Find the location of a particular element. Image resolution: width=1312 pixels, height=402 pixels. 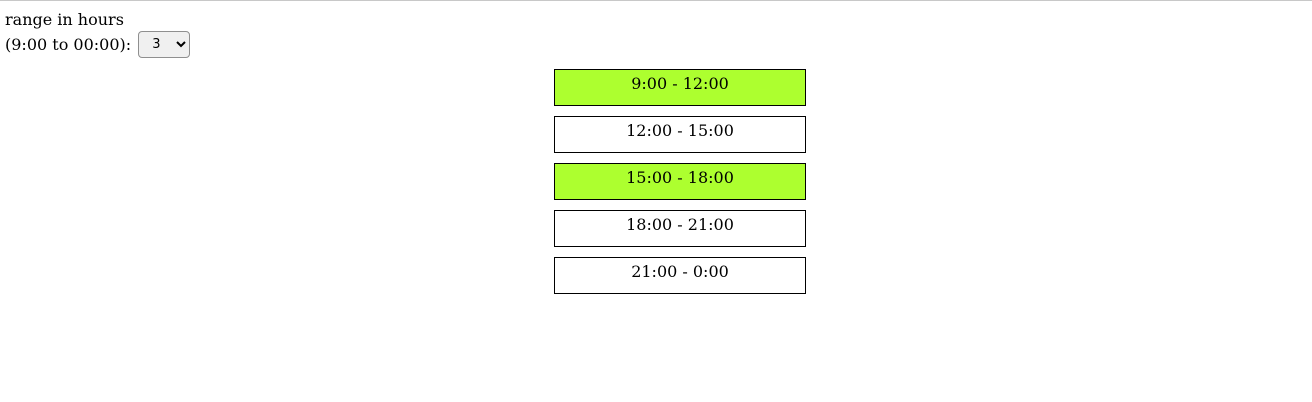

top-divider is located at coordinates (656, 0).